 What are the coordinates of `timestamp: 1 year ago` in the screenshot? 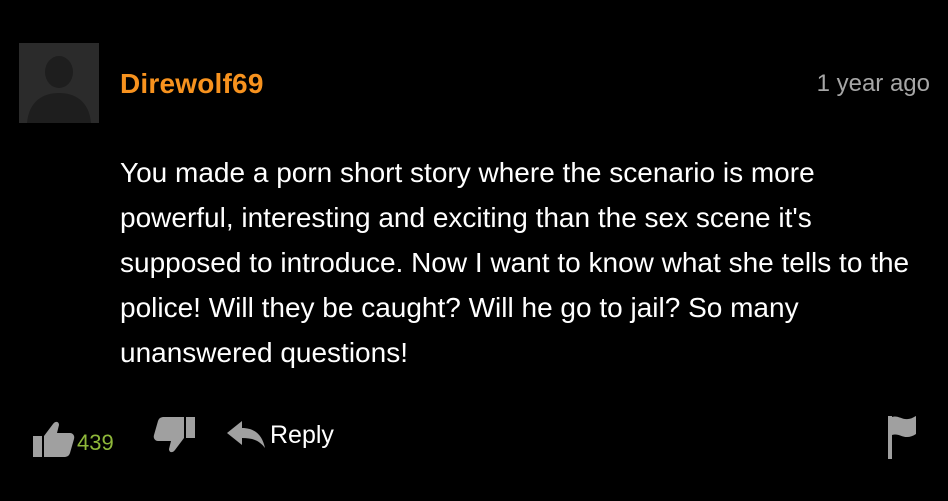 It's located at (873, 83).